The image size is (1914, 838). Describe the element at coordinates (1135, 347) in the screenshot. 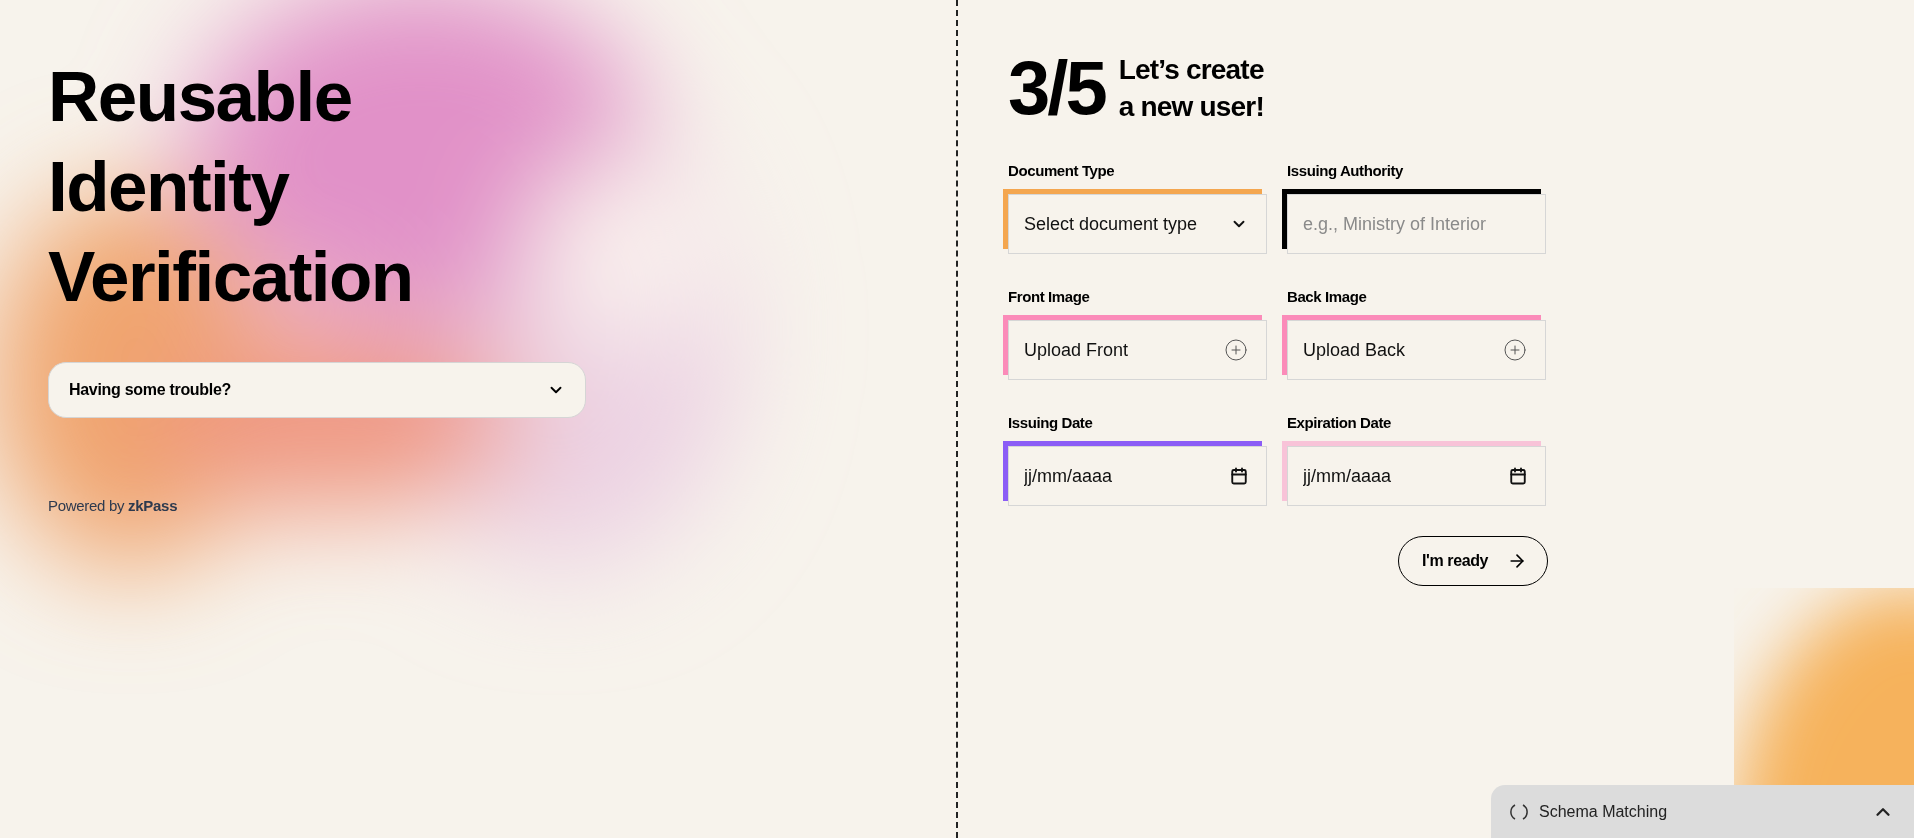

I see `upload-button: Upload Front` at that location.